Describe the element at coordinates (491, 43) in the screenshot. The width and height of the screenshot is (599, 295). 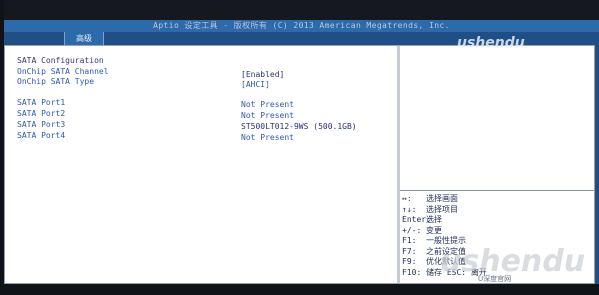
I see `watermark-logo: ushendu` at that location.